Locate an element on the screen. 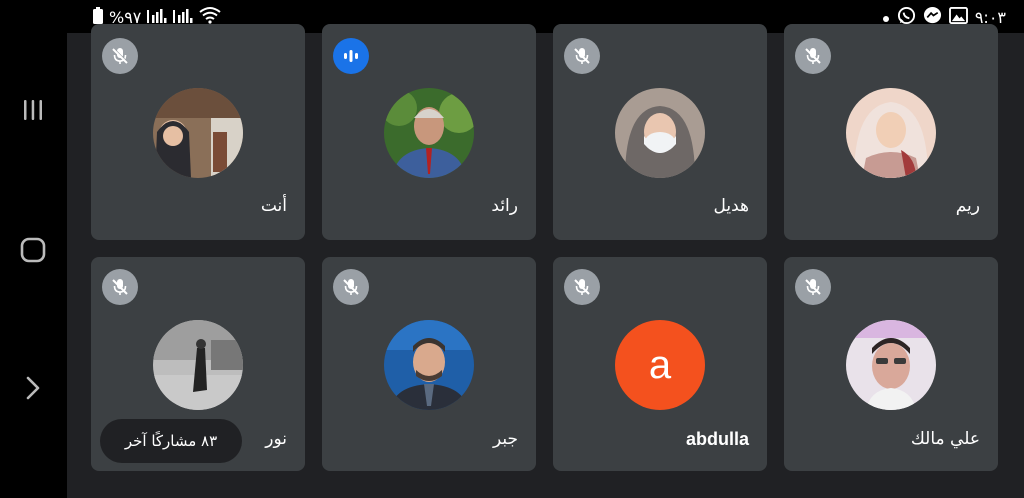 Image resolution: width=1024 pixels, height=498 pixels. back-icon is located at coordinates (33, 388).